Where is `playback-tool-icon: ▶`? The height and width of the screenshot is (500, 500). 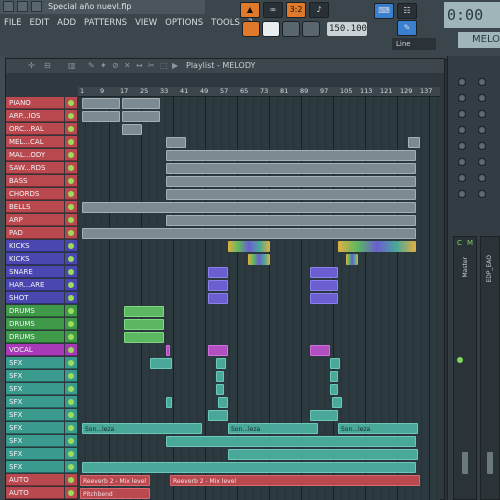 playback-tool-icon: ▶ is located at coordinates (175, 65).